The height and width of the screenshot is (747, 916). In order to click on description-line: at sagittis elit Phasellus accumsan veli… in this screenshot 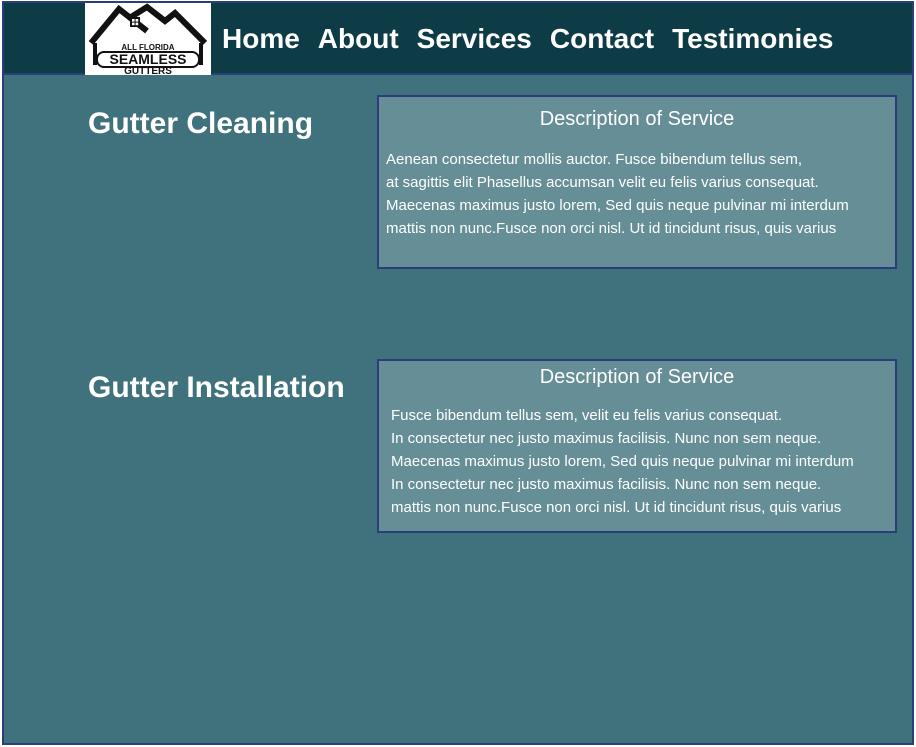, I will do `click(602, 182)`.